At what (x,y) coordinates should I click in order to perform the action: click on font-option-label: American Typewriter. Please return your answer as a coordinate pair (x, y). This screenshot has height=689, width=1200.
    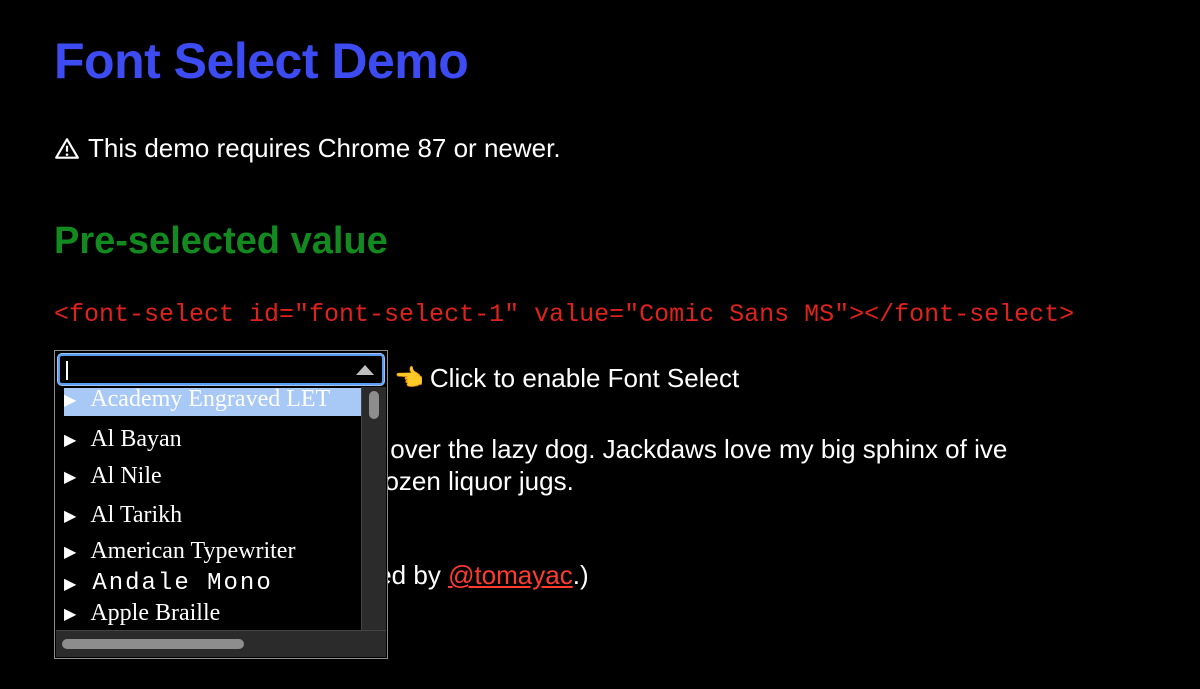
    Looking at the image, I should click on (193, 550).